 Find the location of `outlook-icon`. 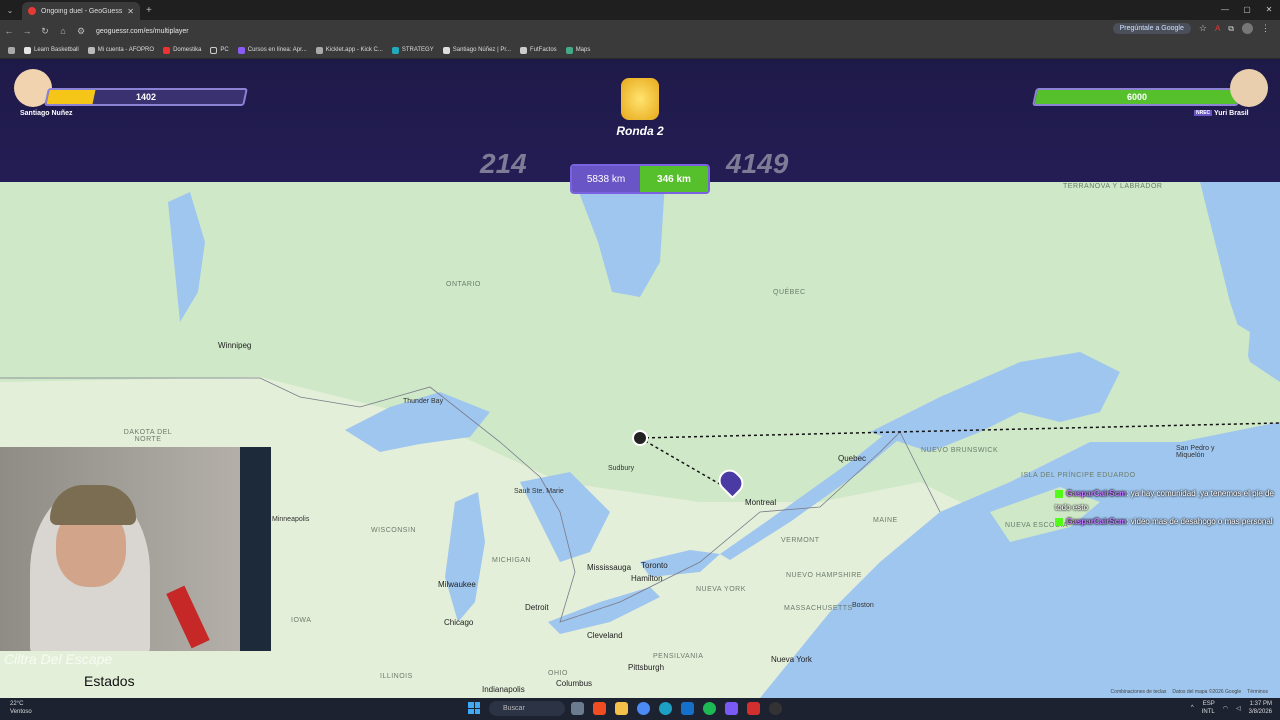

outlook-icon is located at coordinates (687, 708).